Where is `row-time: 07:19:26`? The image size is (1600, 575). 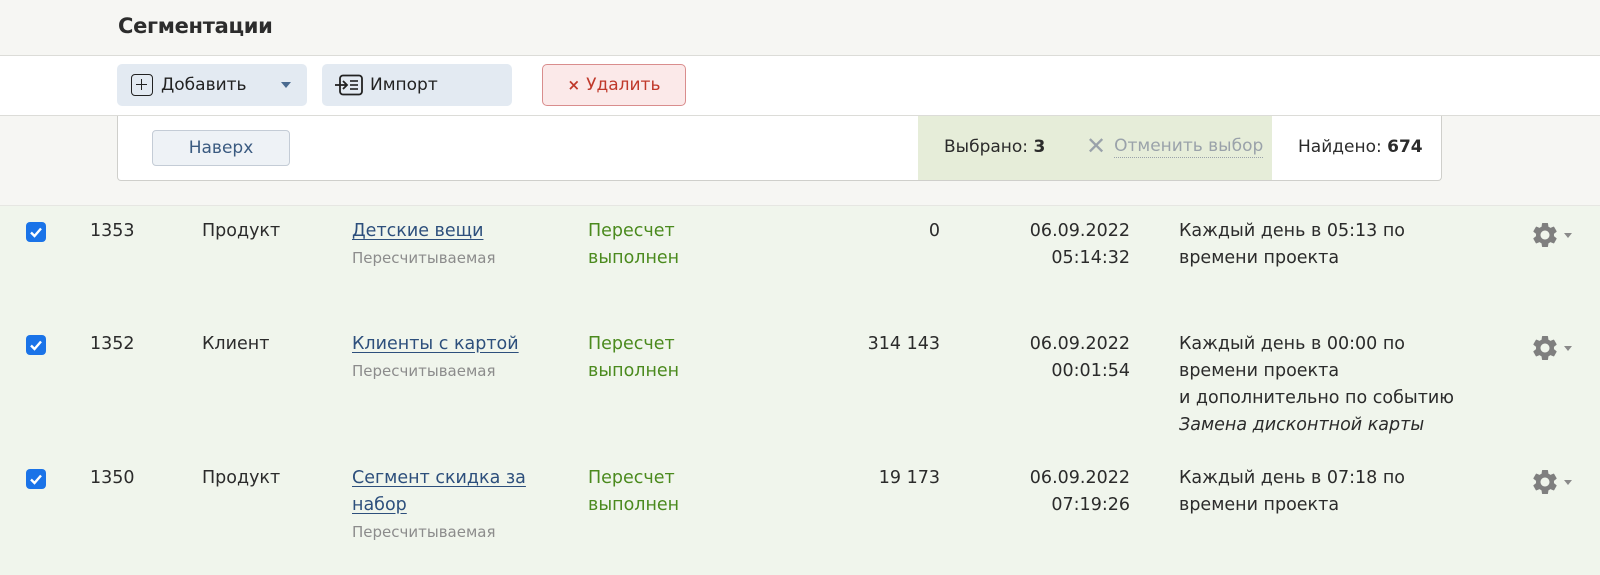
row-time: 07:19:26 is located at coordinates (1090, 505).